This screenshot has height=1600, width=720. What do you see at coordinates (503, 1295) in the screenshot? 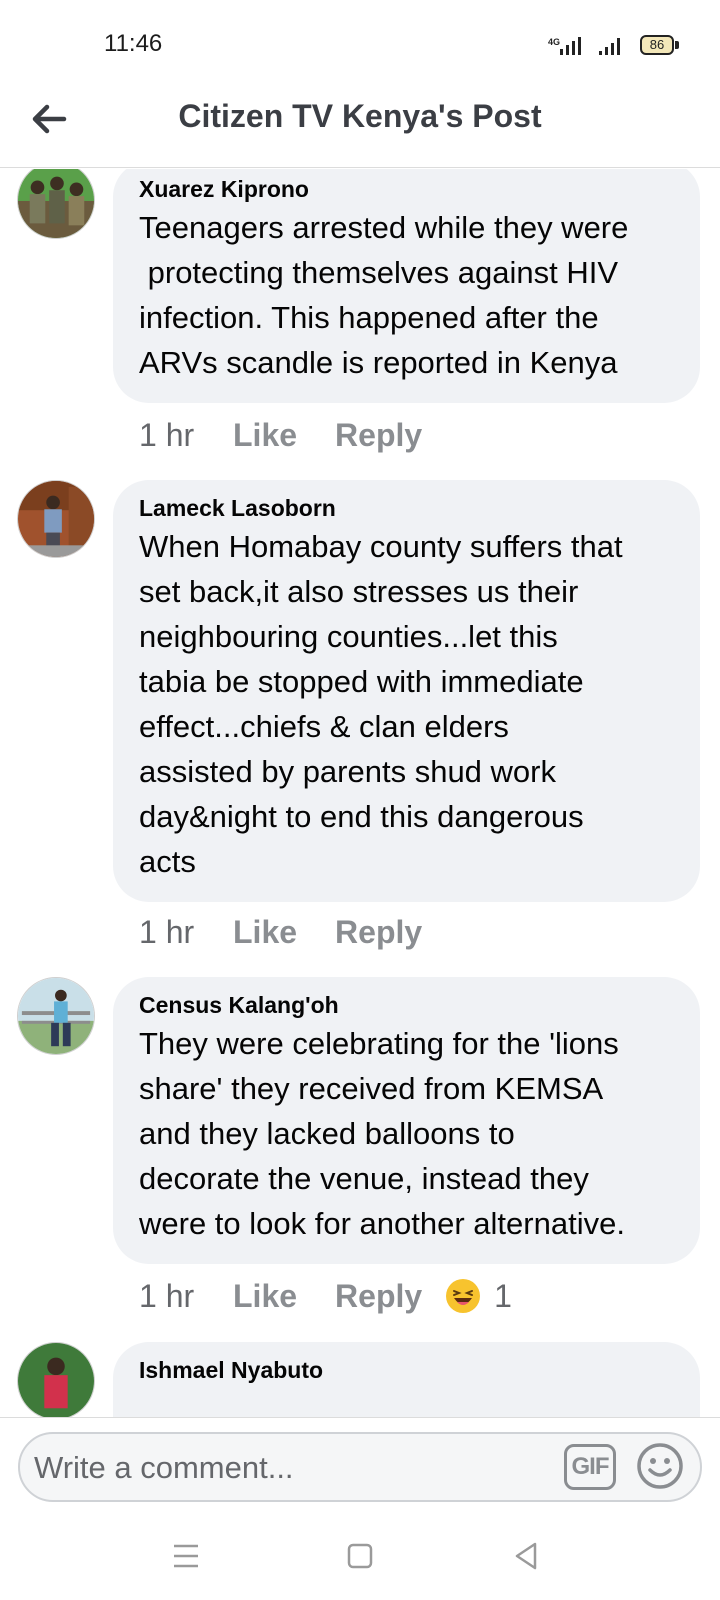
I see `reaction-count: 1` at bounding box center [503, 1295].